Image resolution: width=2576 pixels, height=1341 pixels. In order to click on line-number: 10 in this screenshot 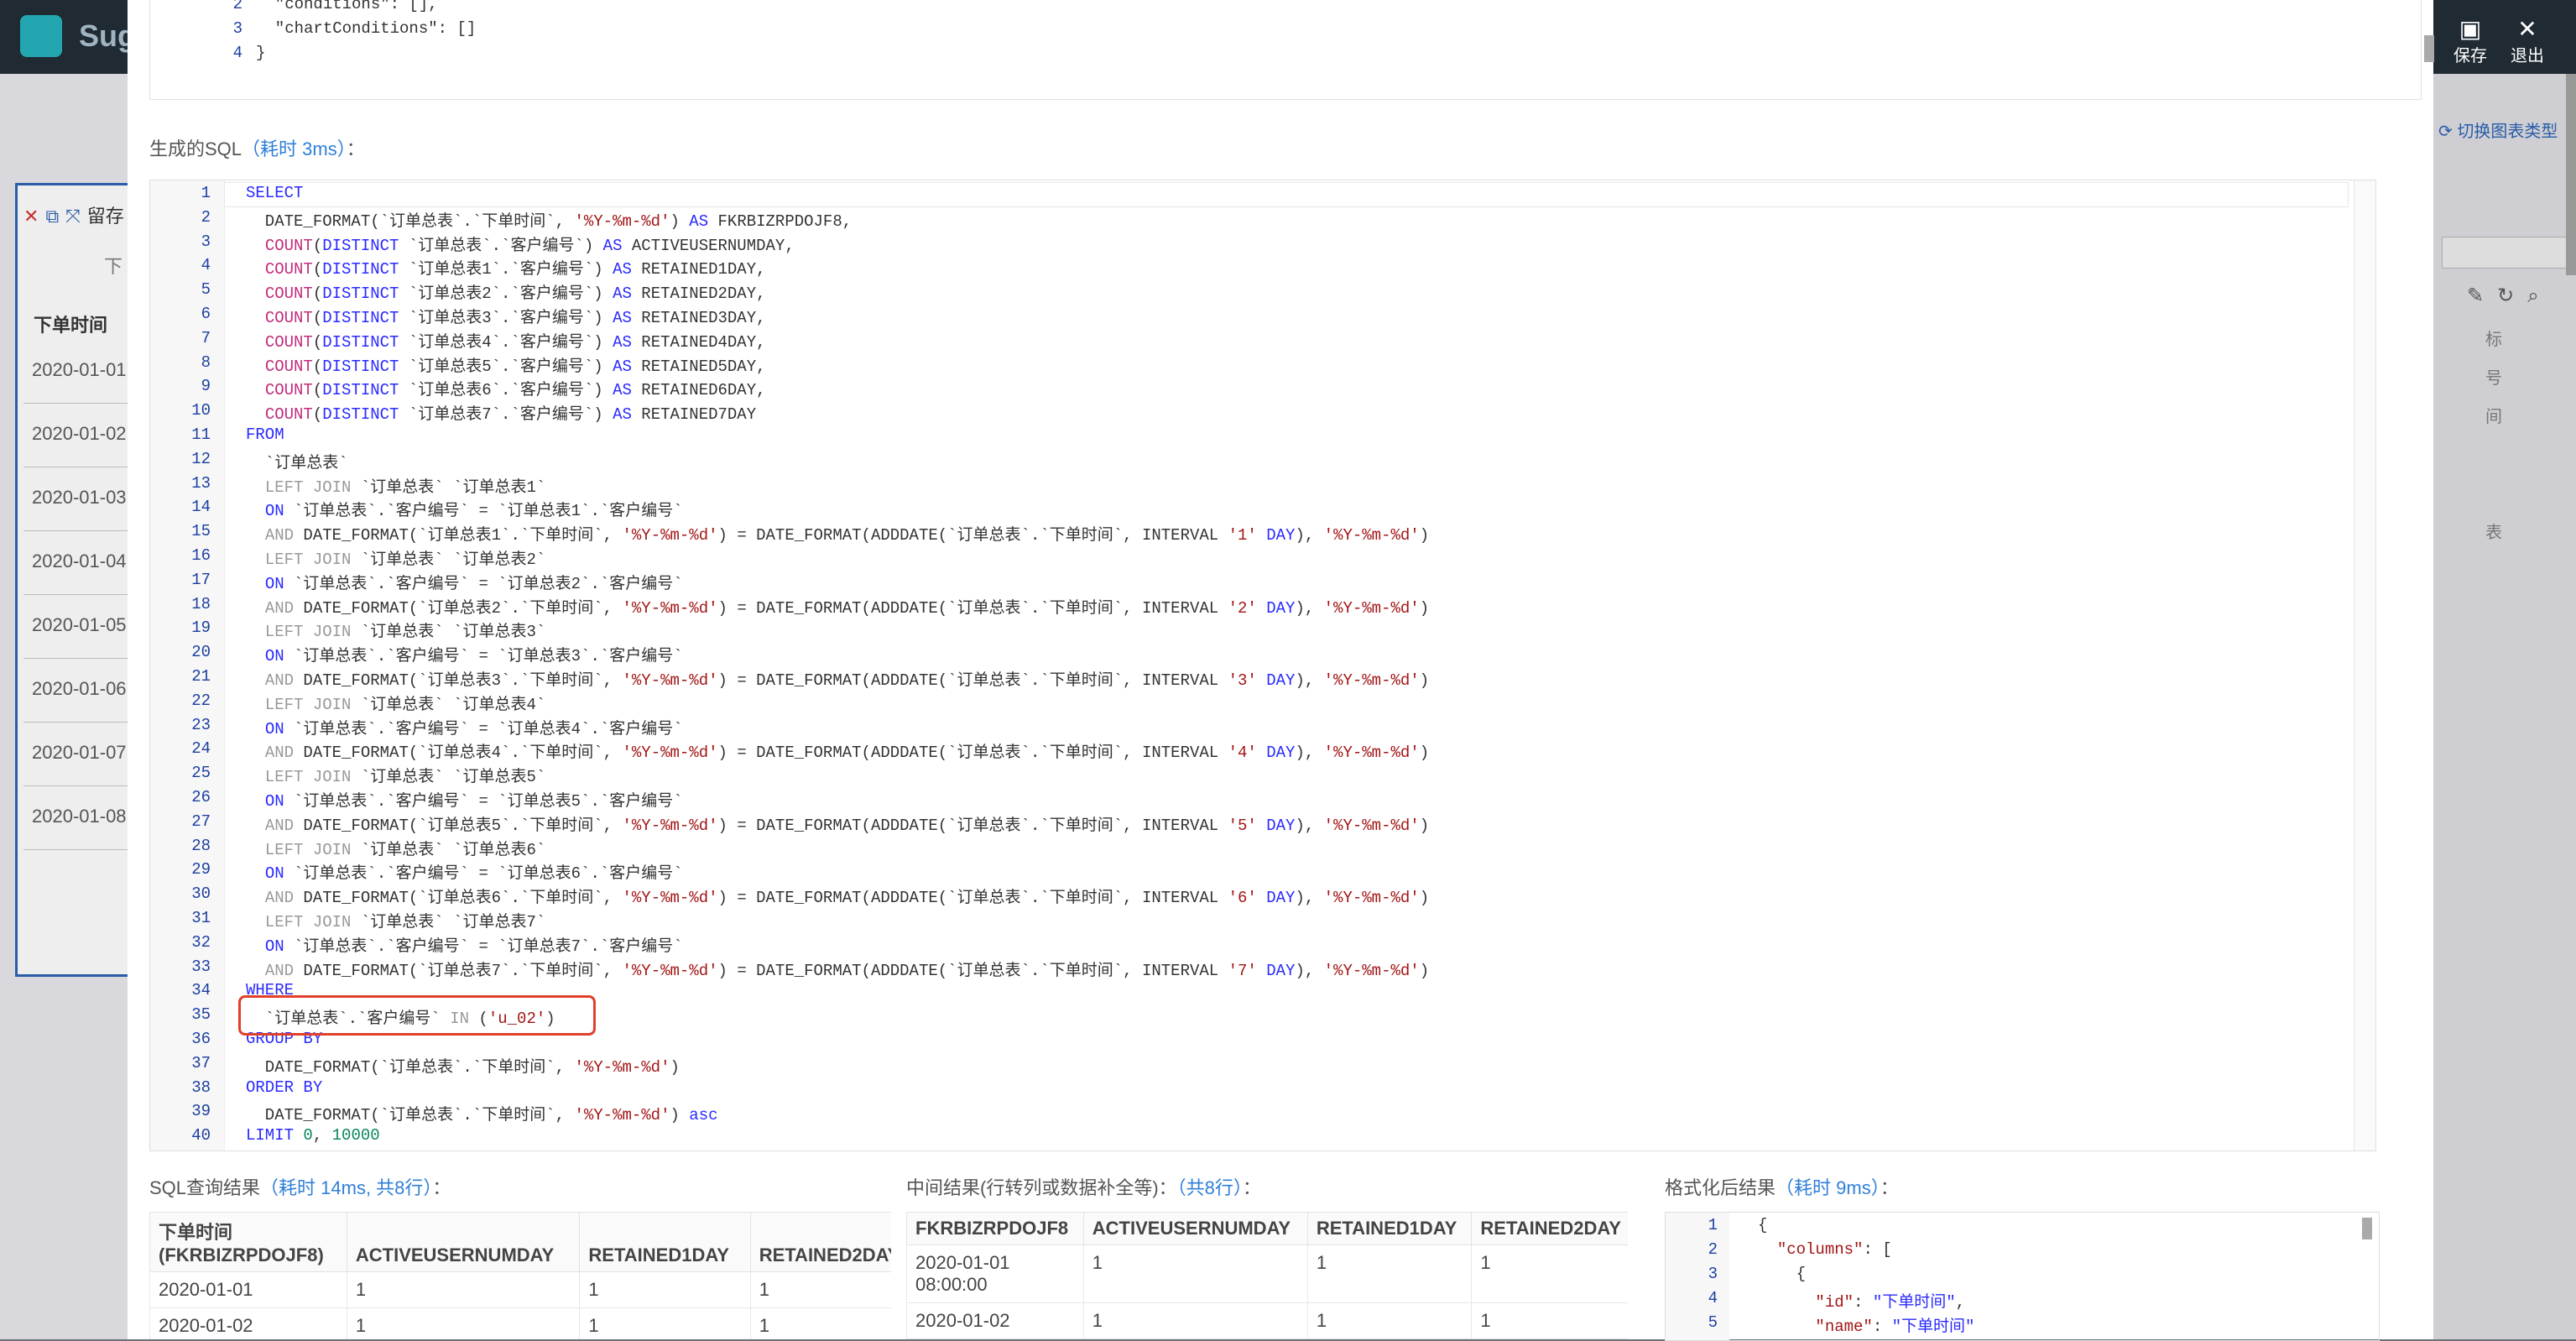, I will do `click(201, 410)`.